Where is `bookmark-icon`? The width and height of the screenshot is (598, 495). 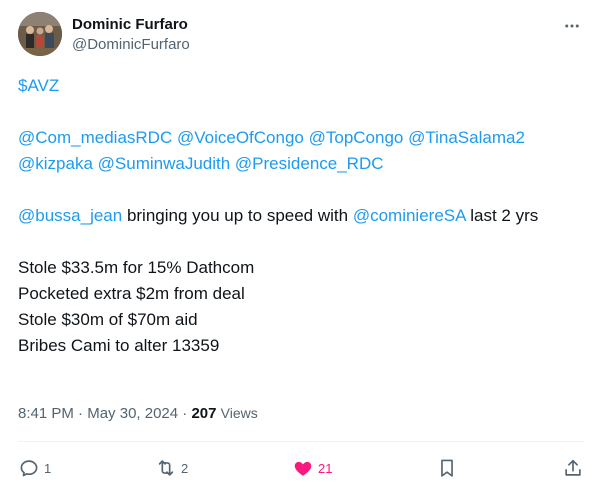
bookmark-icon is located at coordinates (447, 468).